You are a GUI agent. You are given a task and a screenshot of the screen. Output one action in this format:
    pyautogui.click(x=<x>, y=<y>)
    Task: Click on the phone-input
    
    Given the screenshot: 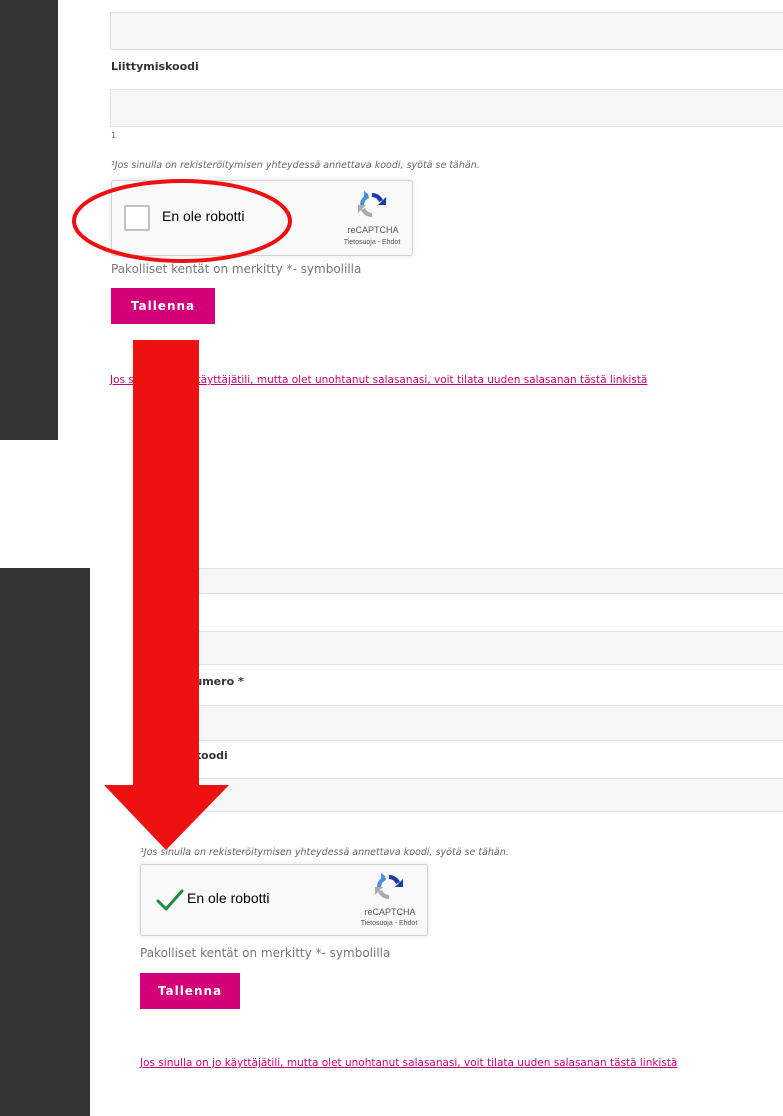 What is the action you would take?
    pyautogui.click(x=461, y=723)
    